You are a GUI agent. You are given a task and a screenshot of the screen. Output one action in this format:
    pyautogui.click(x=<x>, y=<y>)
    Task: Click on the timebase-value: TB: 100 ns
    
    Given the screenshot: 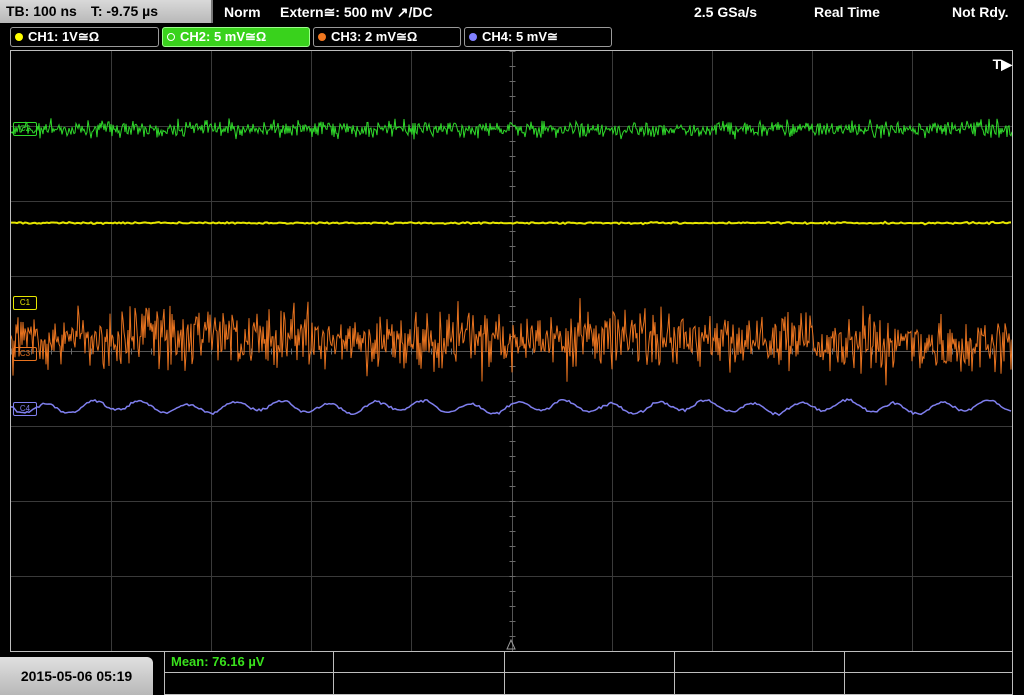 What is the action you would take?
    pyautogui.click(x=41, y=11)
    